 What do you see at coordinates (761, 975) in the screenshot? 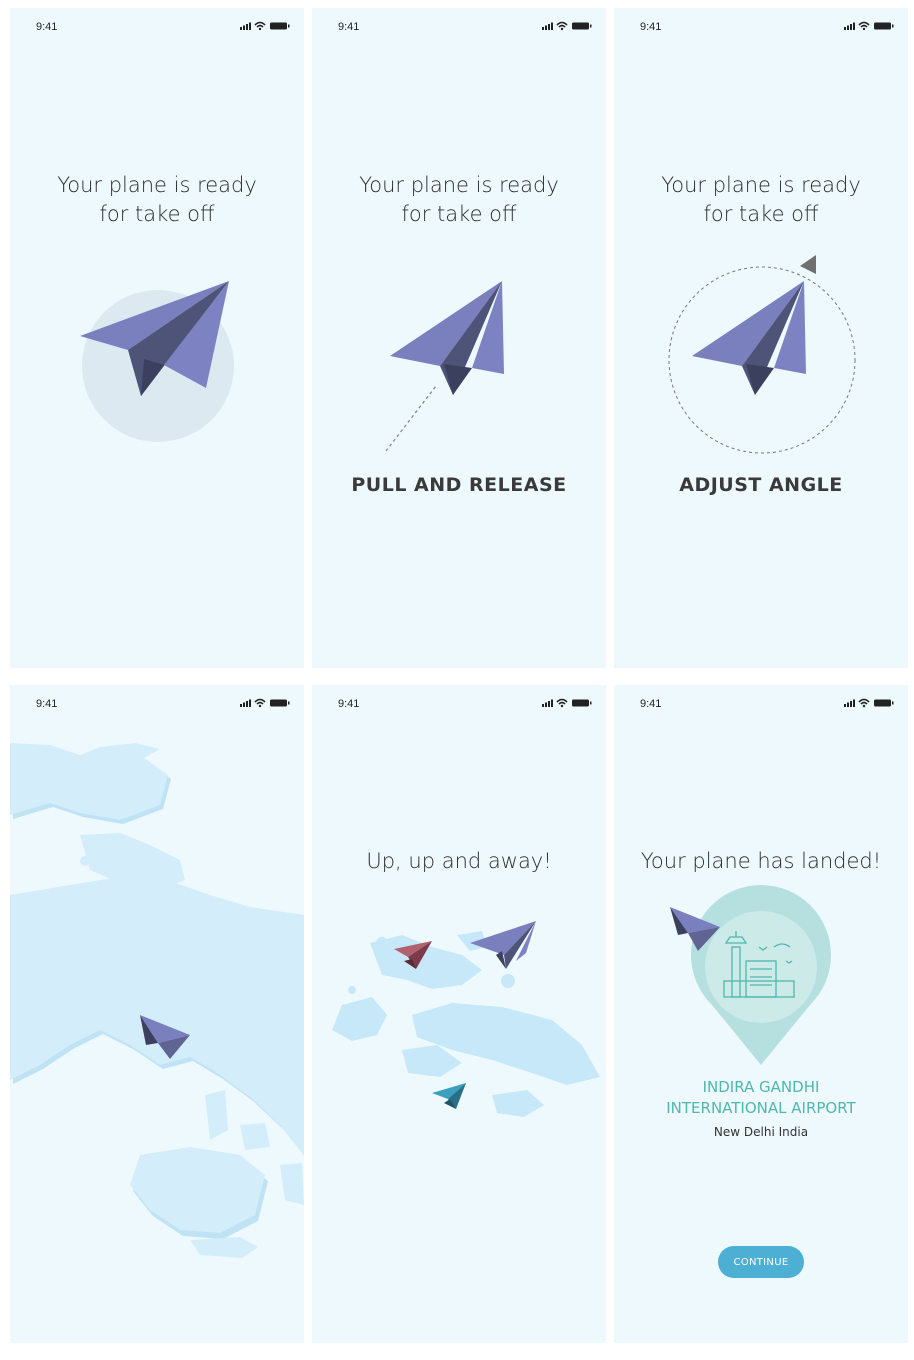
I see `airport-pin-icon` at bounding box center [761, 975].